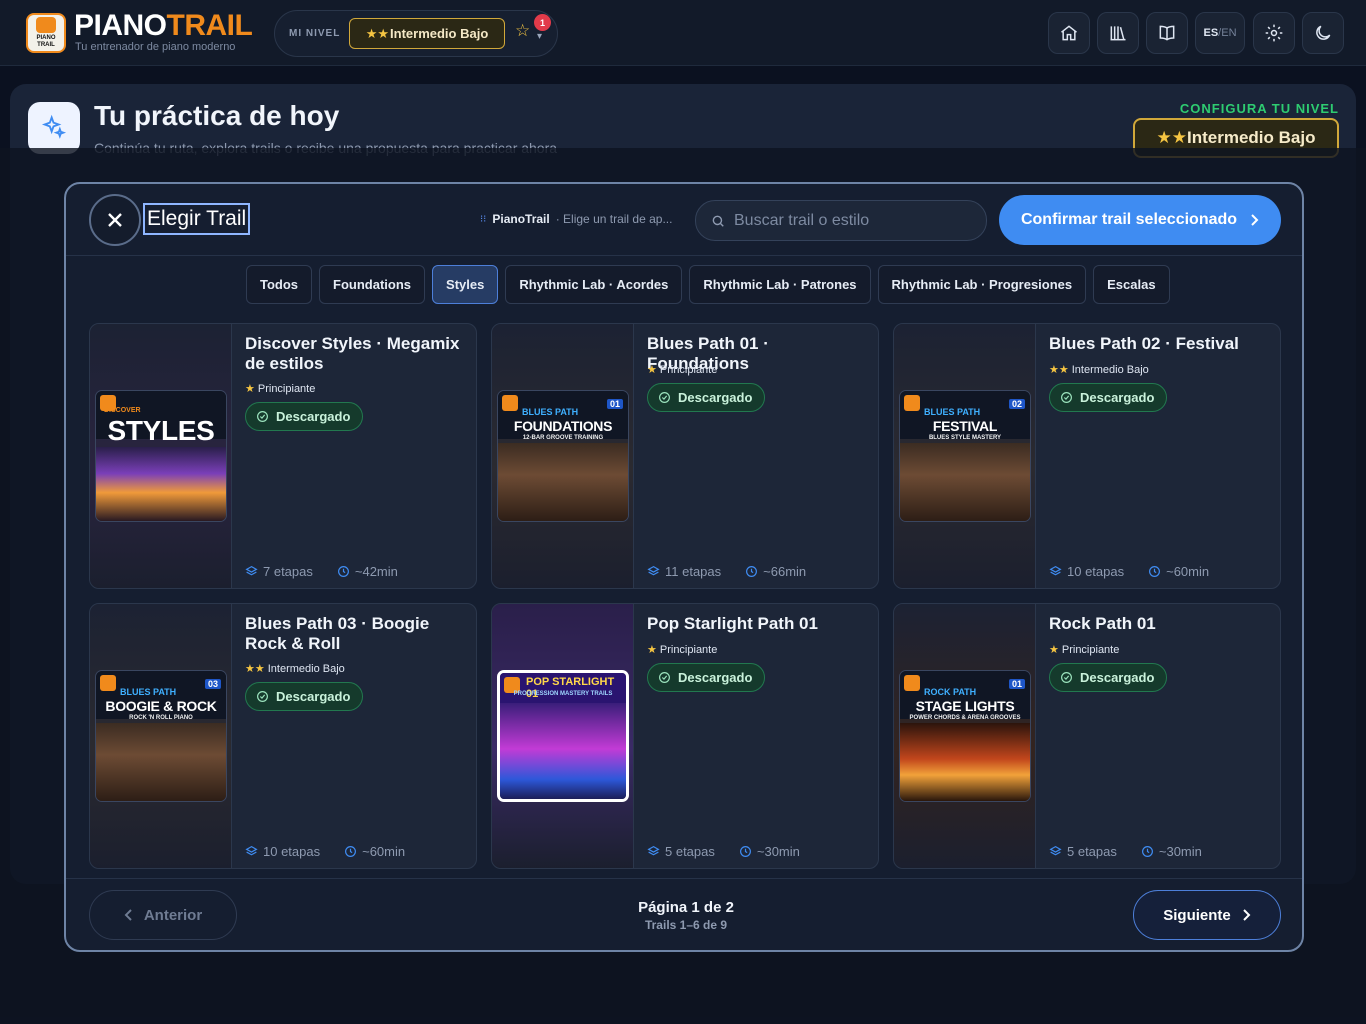 This screenshot has width=1366, height=1024. What do you see at coordinates (321, 571) in the screenshot?
I see `trail-meta: 7 etapas ~42min` at bounding box center [321, 571].